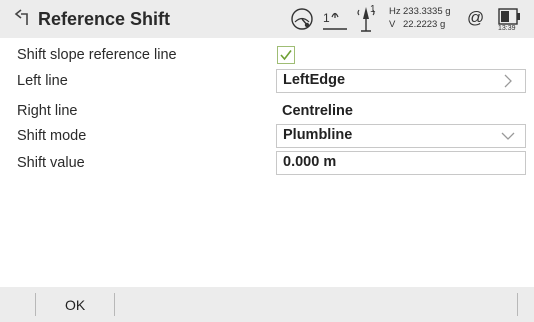 Image resolution: width=534 pixels, height=322 pixels. What do you see at coordinates (424, 24) in the screenshot?
I see `v-value: 22.2223 g` at bounding box center [424, 24].